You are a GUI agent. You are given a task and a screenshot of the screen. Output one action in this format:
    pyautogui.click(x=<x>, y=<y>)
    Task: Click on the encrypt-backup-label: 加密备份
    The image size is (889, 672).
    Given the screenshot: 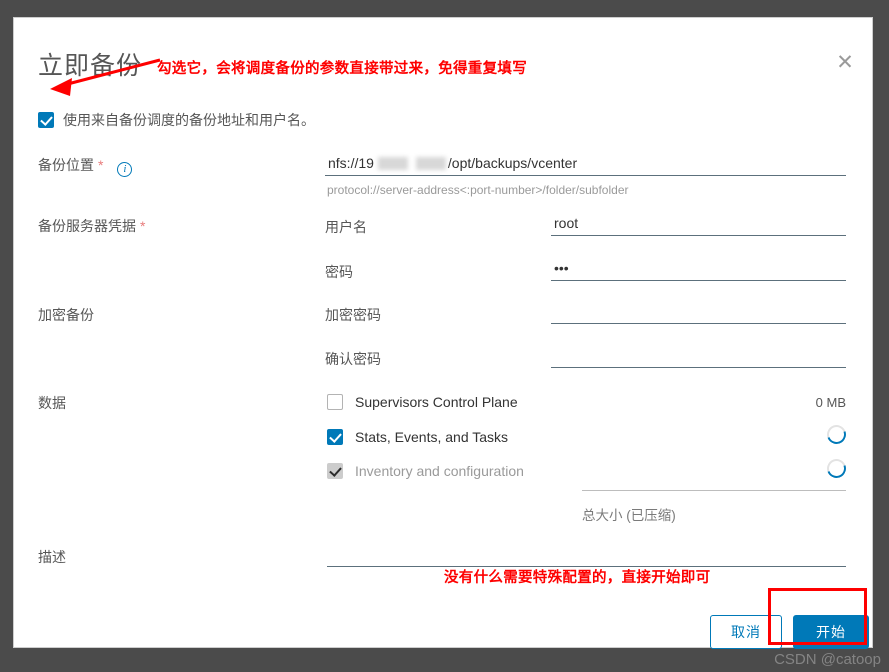 What is the action you would take?
    pyautogui.click(x=66, y=315)
    